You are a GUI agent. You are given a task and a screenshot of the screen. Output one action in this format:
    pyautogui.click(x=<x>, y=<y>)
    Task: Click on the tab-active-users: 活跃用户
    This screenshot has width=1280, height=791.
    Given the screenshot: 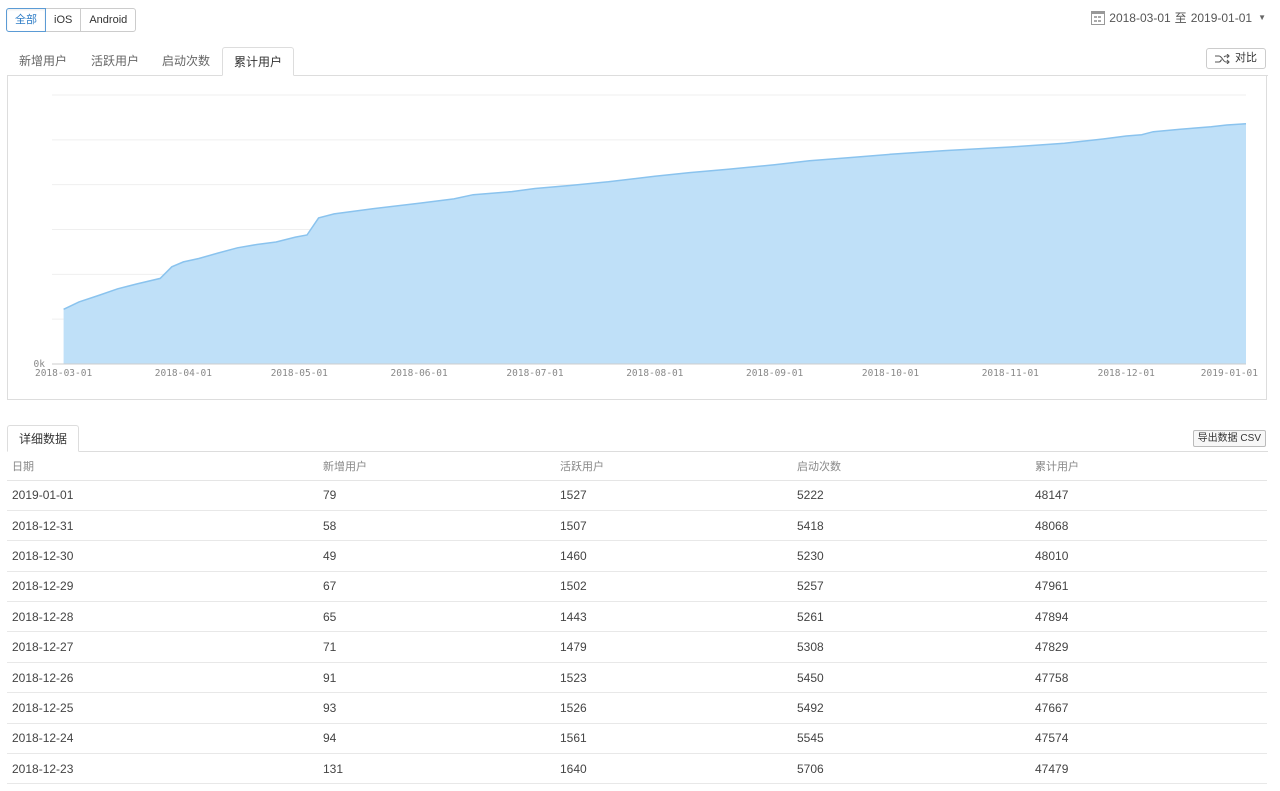 What is the action you would take?
    pyautogui.click(x=115, y=61)
    